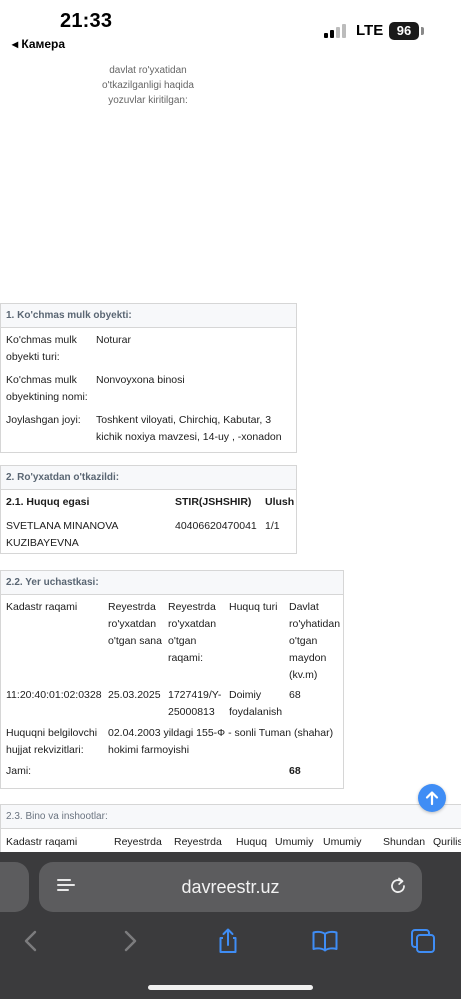  I want to click on owner-name: SVETLANA MINANOVA KUZIBAYEVNA, so click(62, 534).